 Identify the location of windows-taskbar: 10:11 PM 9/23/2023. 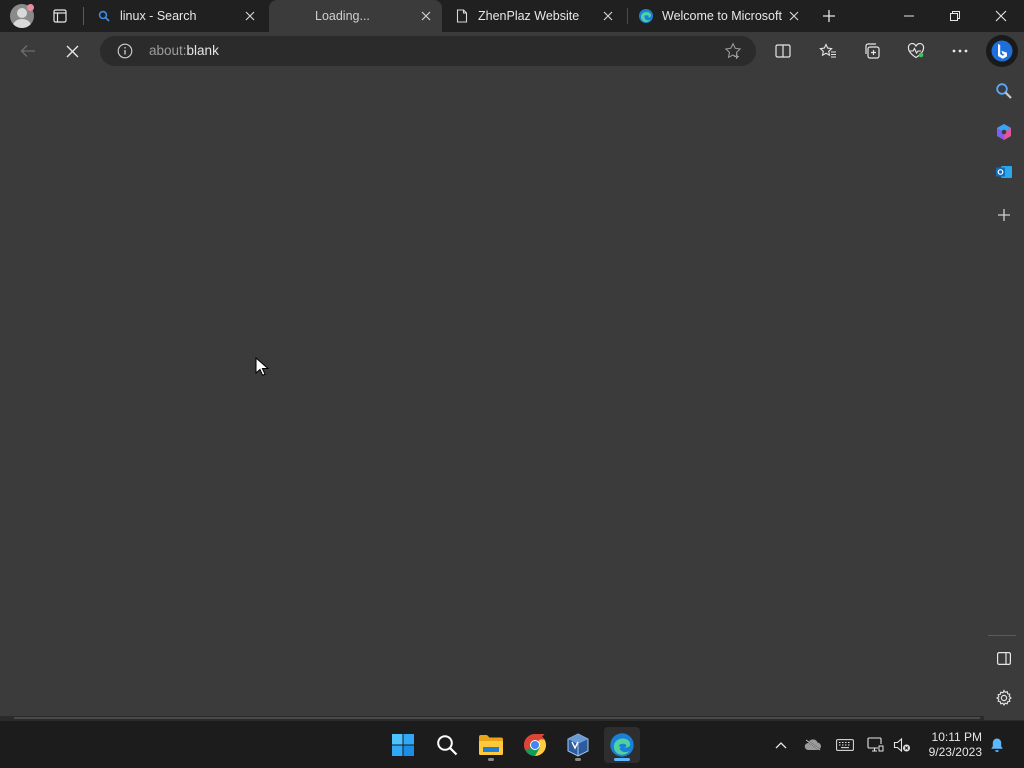
(512, 744).